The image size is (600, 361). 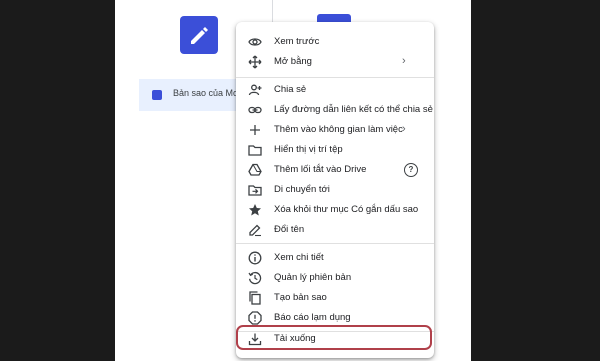 I want to click on menu-item-label: Chia sẻ, so click(x=290, y=89).